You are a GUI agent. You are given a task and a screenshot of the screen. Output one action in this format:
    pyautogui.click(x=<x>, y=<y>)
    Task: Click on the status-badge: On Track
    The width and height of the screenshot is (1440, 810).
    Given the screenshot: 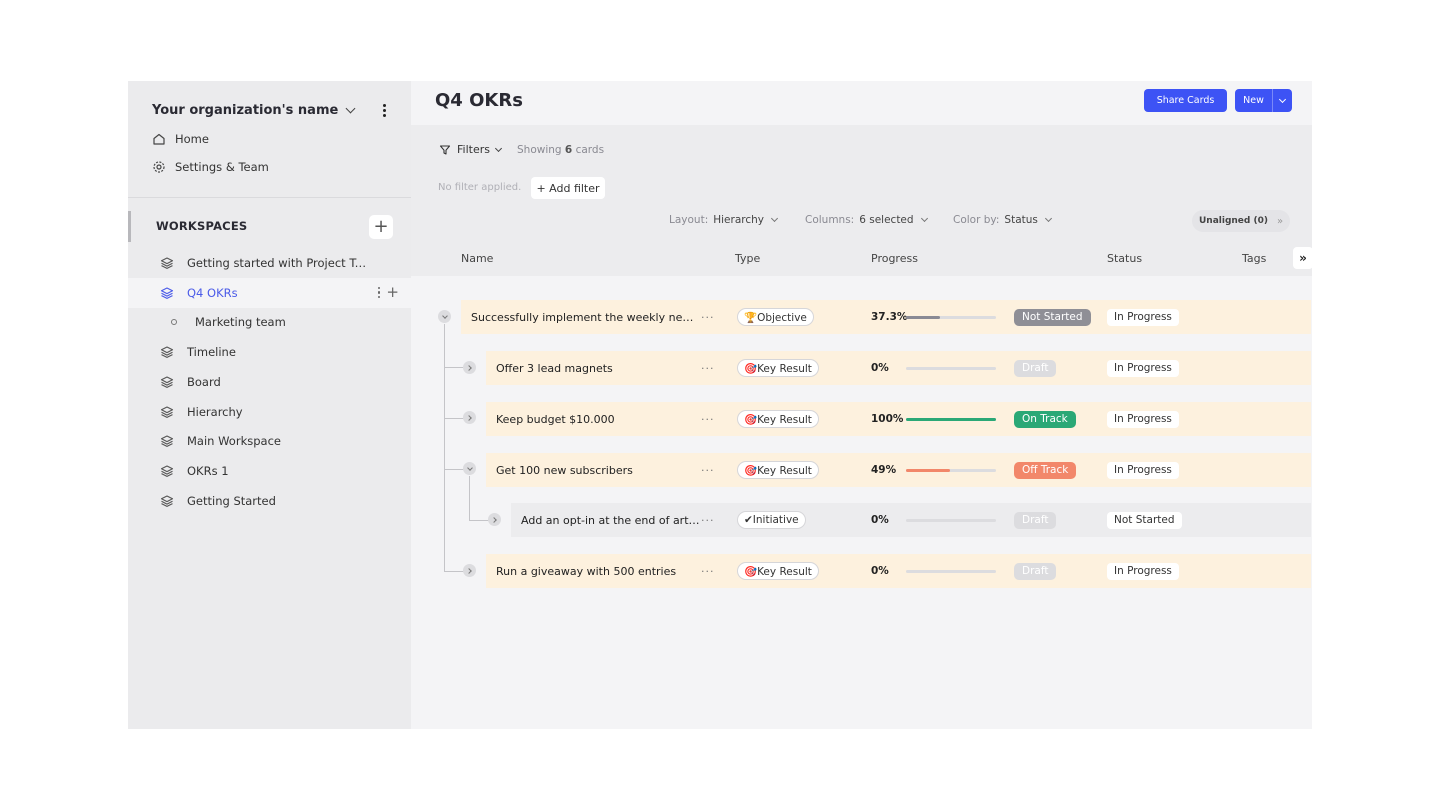 What is the action you would take?
    pyautogui.click(x=1045, y=419)
    